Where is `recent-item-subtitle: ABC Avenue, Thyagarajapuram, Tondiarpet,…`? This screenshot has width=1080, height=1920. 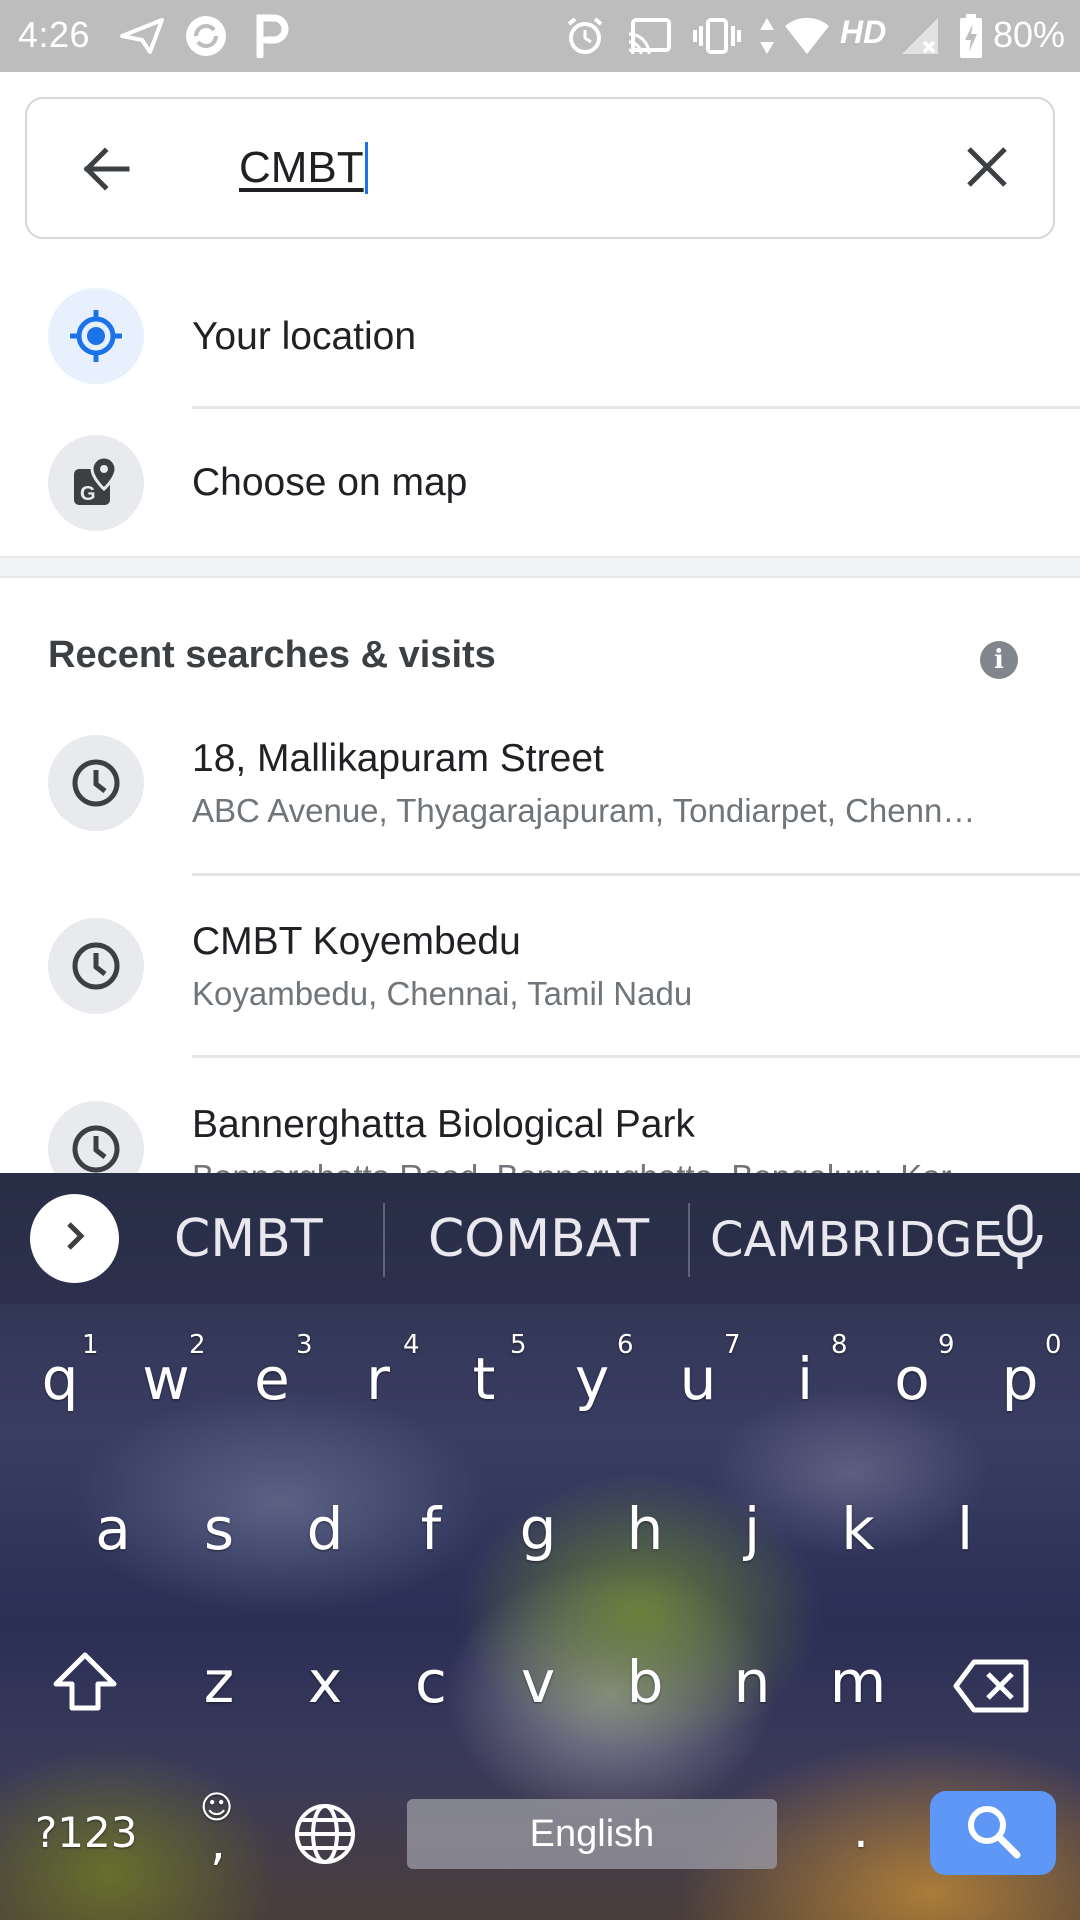 recent-item-subtitle: ABC Avenue, Thyagarajapuram, Tondiarpet,… is located at coordinates (584, 810).